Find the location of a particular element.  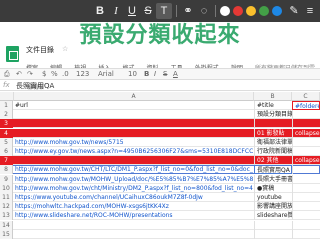

bold-format-icon: B is located at coordinates (146, 74).